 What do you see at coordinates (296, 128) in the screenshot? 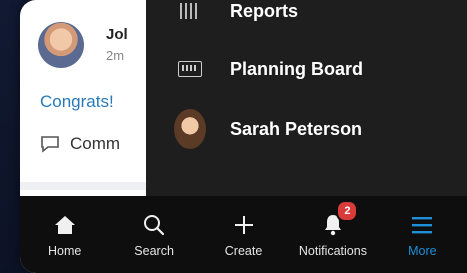
I see `menu-item-label: Sarah Peterson` at bounding box center [296, 128].